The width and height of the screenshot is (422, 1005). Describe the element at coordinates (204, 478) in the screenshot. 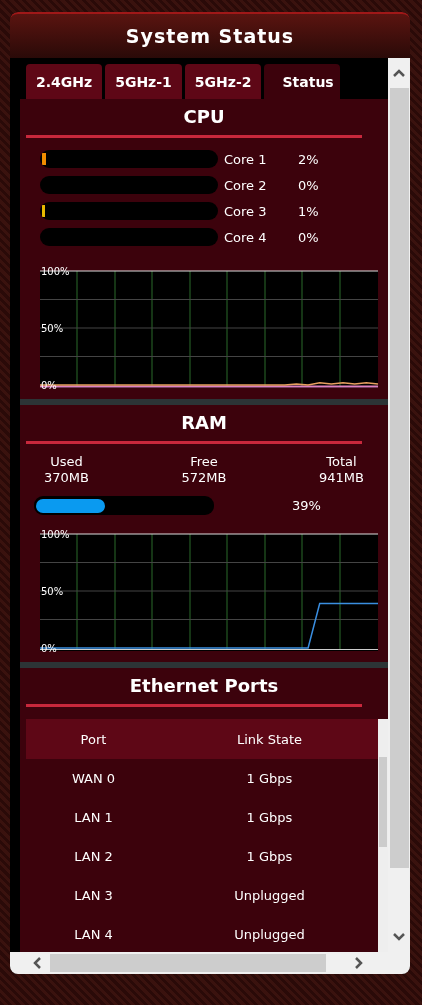

I see `stat-value: 572MB` at that location.